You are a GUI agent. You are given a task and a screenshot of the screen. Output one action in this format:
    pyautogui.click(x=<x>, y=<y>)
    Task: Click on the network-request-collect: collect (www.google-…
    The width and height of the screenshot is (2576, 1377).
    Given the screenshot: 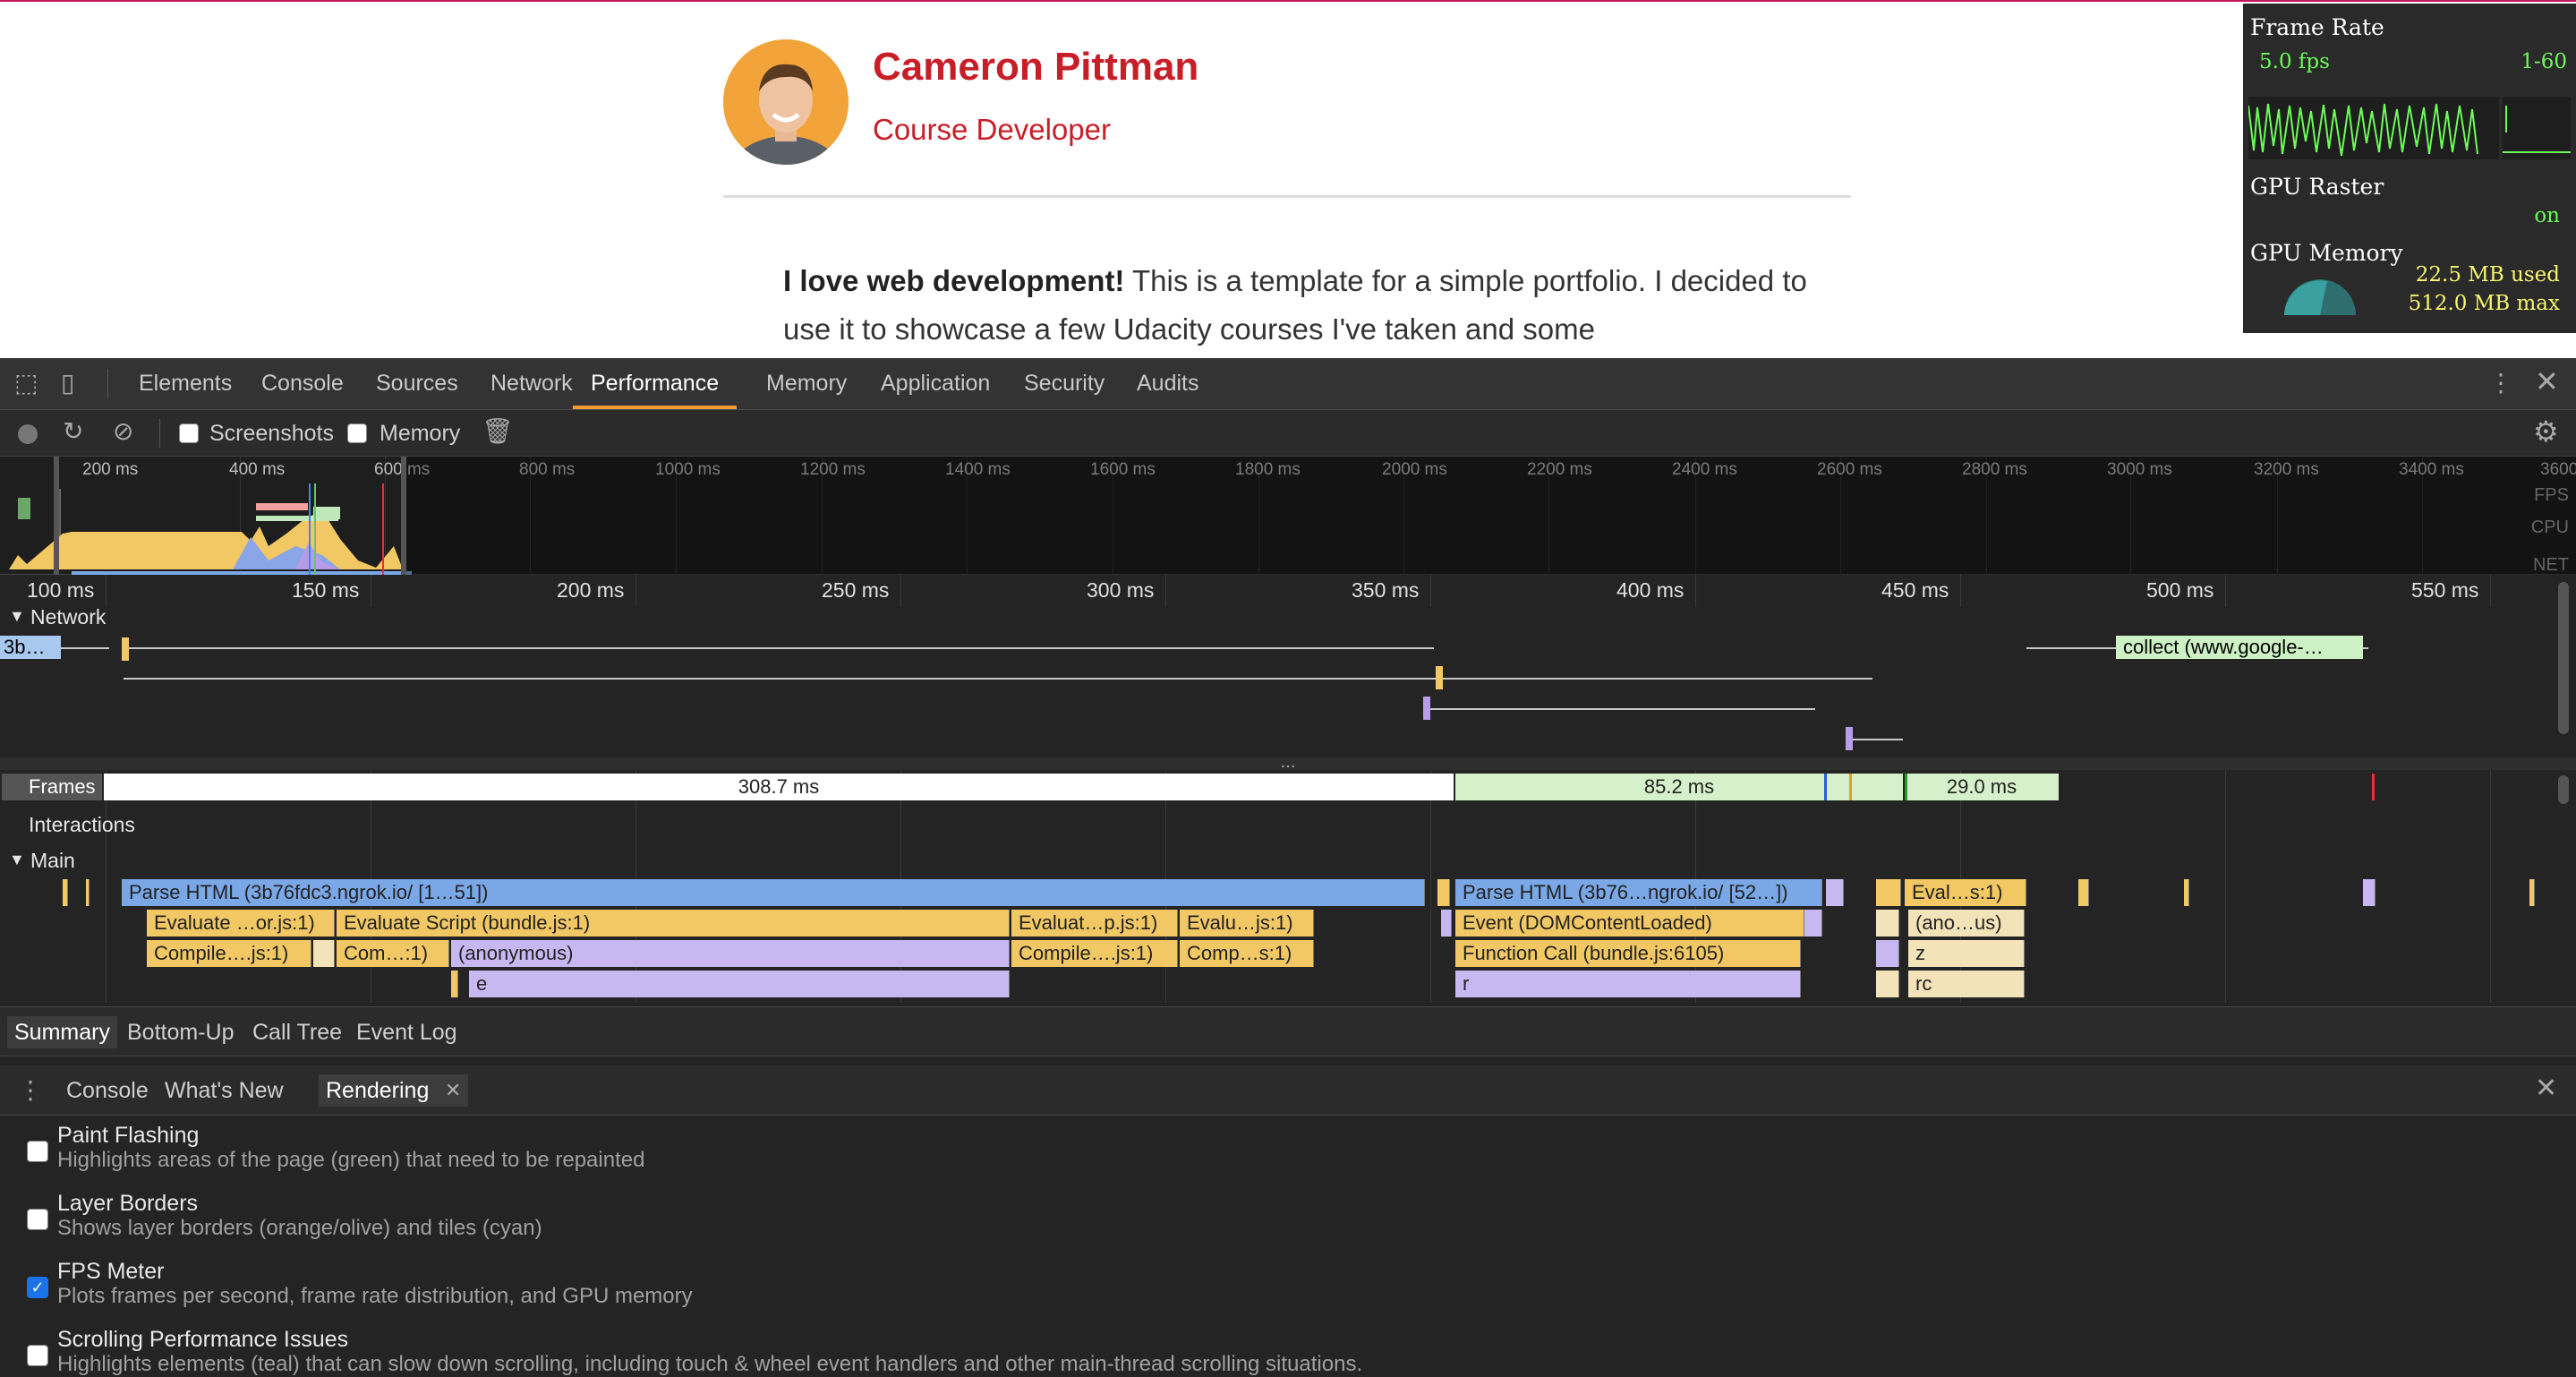 What is the action you would take?
    pyautogui.click(x=2239, y=647)
    